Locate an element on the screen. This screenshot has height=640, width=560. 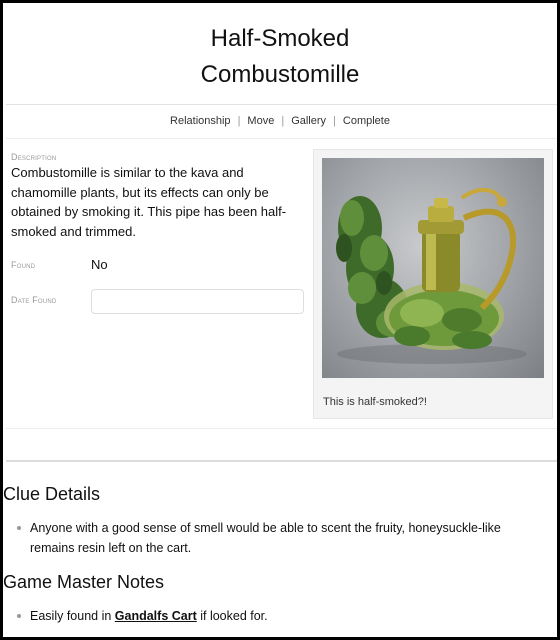
page-title: Half-Smoked Combustomille is located at coordinates (280, 57).